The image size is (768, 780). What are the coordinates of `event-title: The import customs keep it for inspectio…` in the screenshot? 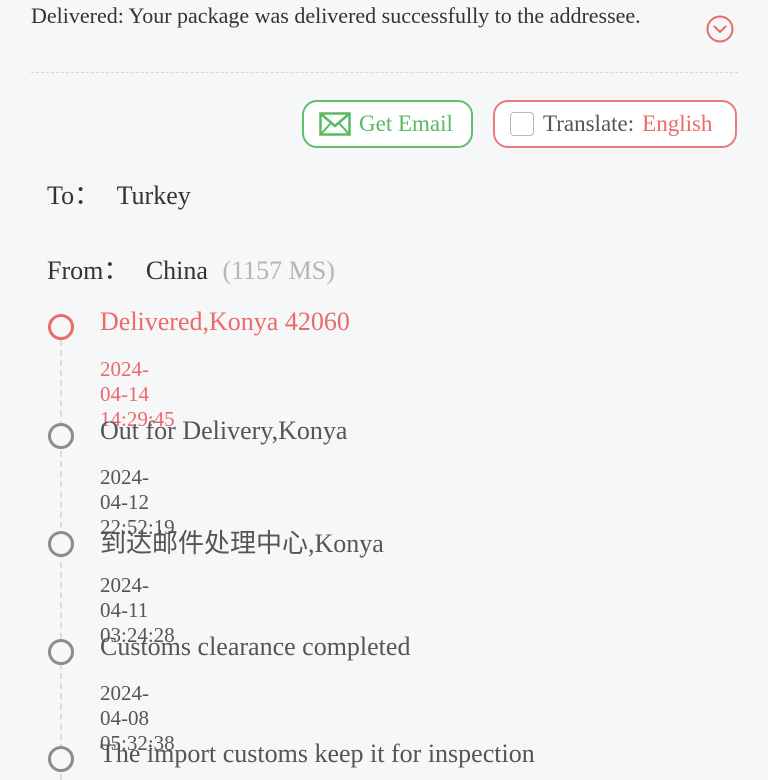 It's located at (317, 753).